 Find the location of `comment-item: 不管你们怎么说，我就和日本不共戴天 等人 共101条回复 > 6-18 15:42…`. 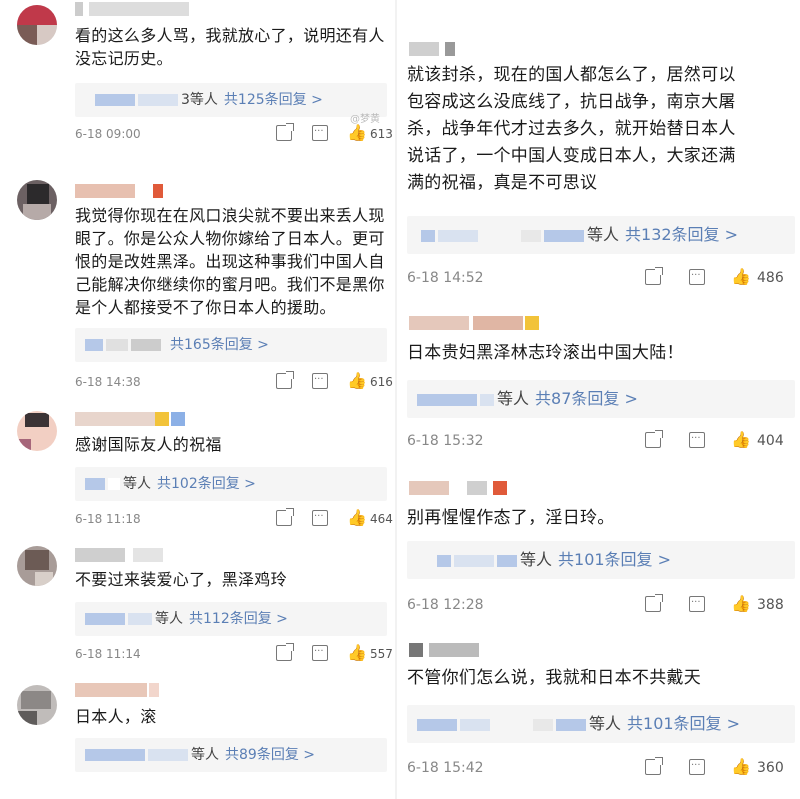

comment-item: 不管你们怎么说，我就和日本不共戴天 等人 共101条回复 > 6-18 15:42… is located at coordinates (598, 717).